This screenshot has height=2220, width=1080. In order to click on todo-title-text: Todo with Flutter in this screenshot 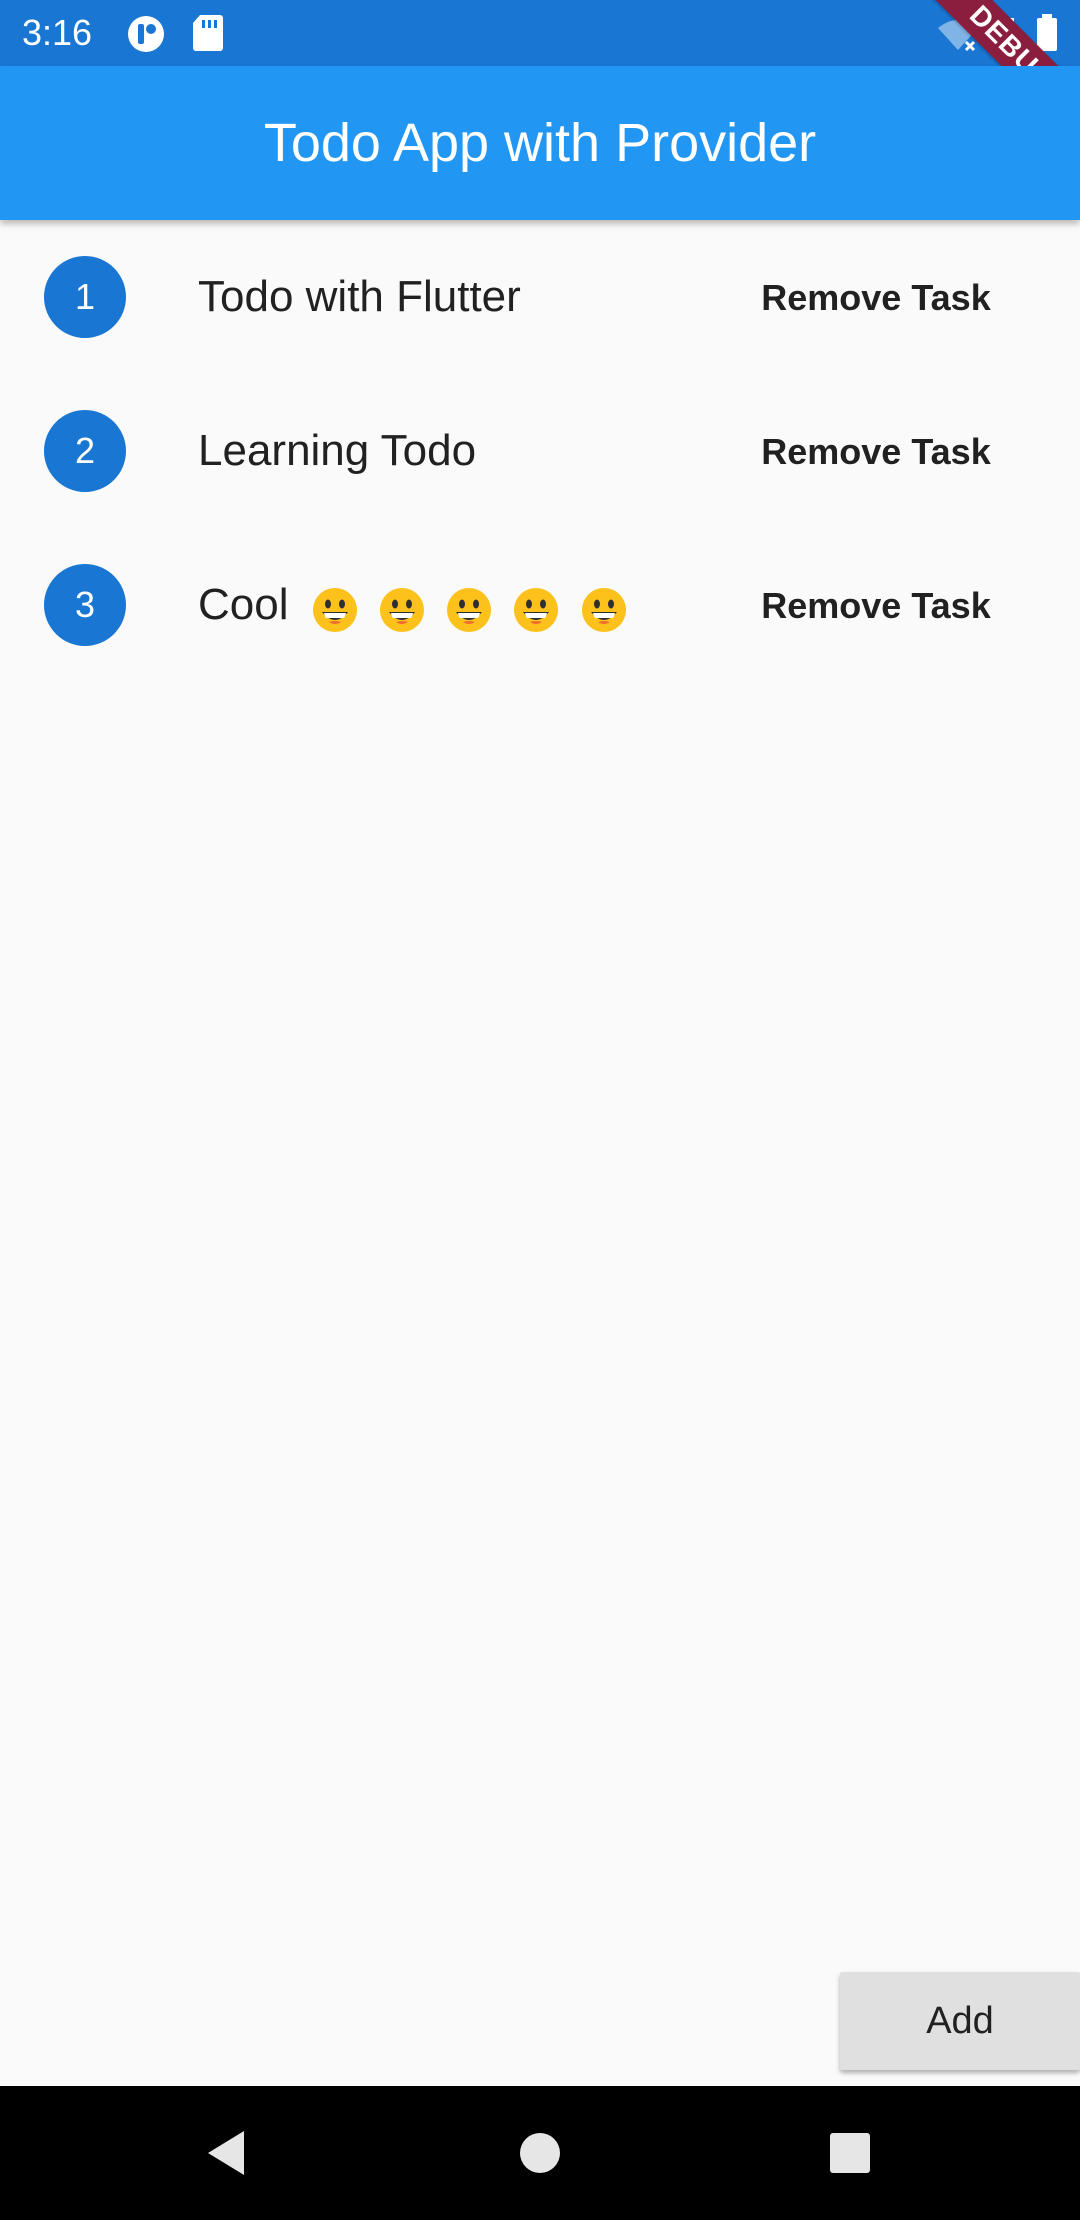, I will do `click(359, 296)`.